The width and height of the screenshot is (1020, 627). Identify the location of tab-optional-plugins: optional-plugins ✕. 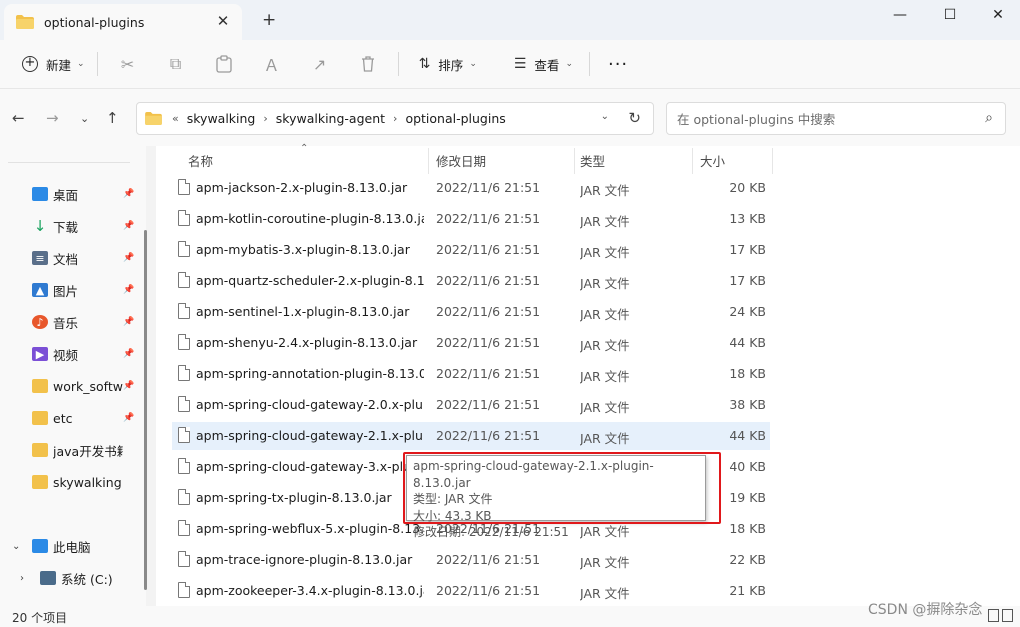
(123, 22).